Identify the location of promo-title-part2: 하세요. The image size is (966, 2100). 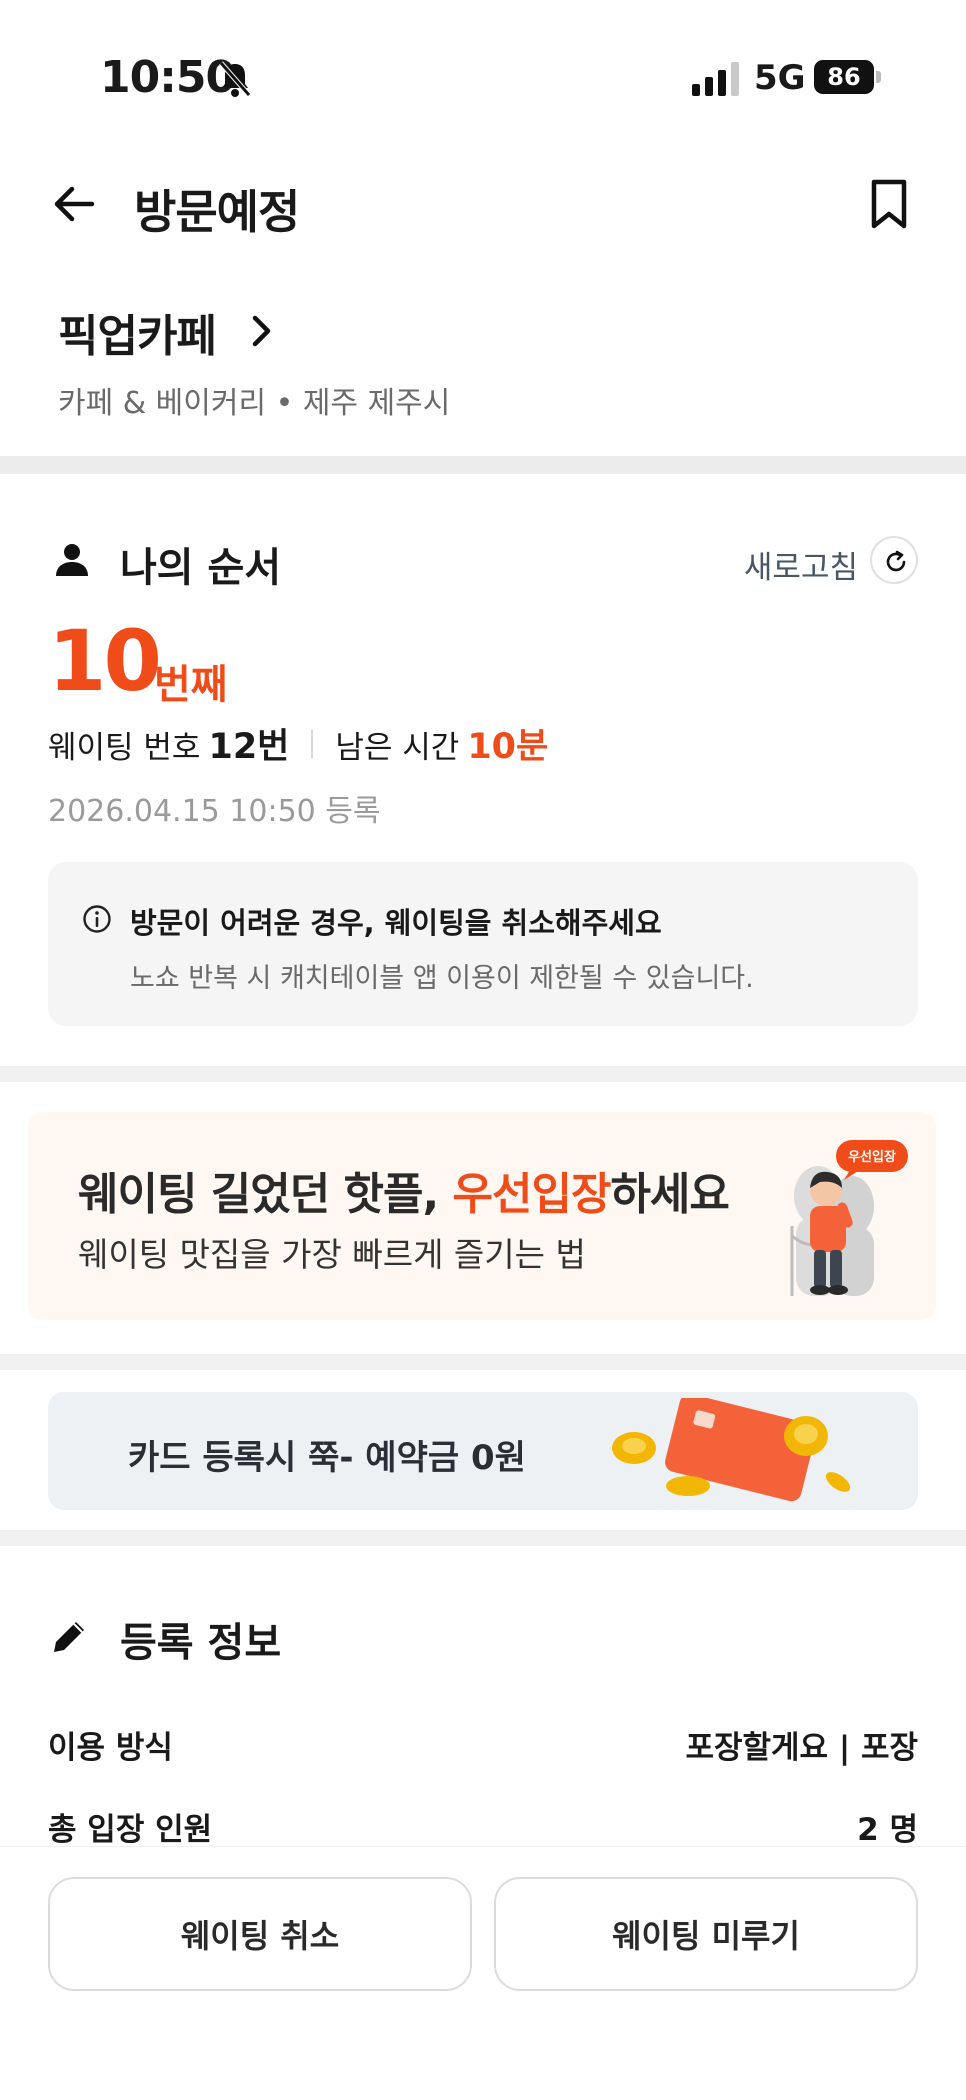
(669, 1194).